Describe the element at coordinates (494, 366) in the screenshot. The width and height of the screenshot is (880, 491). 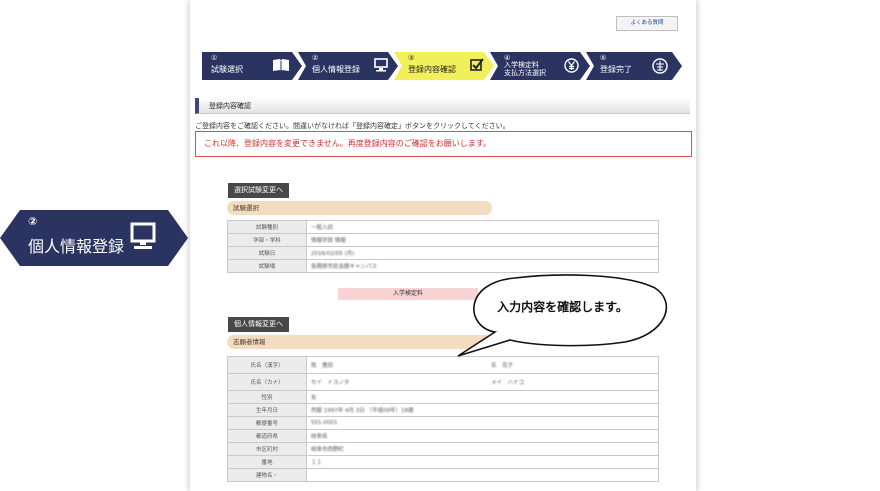
I see `mei-label: 名` at that location.